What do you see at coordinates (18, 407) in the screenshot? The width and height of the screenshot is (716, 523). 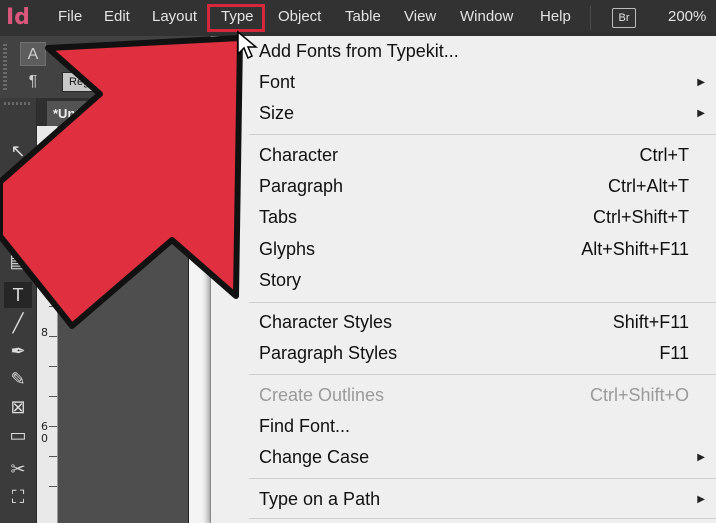 I see `rectangle-frame-icon: ⊠` at bounding box center [18, 407].